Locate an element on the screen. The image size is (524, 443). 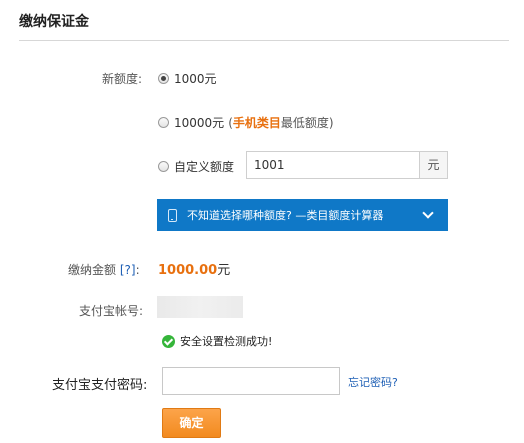
alipay-account-masked is located at coordinates (200, 307).